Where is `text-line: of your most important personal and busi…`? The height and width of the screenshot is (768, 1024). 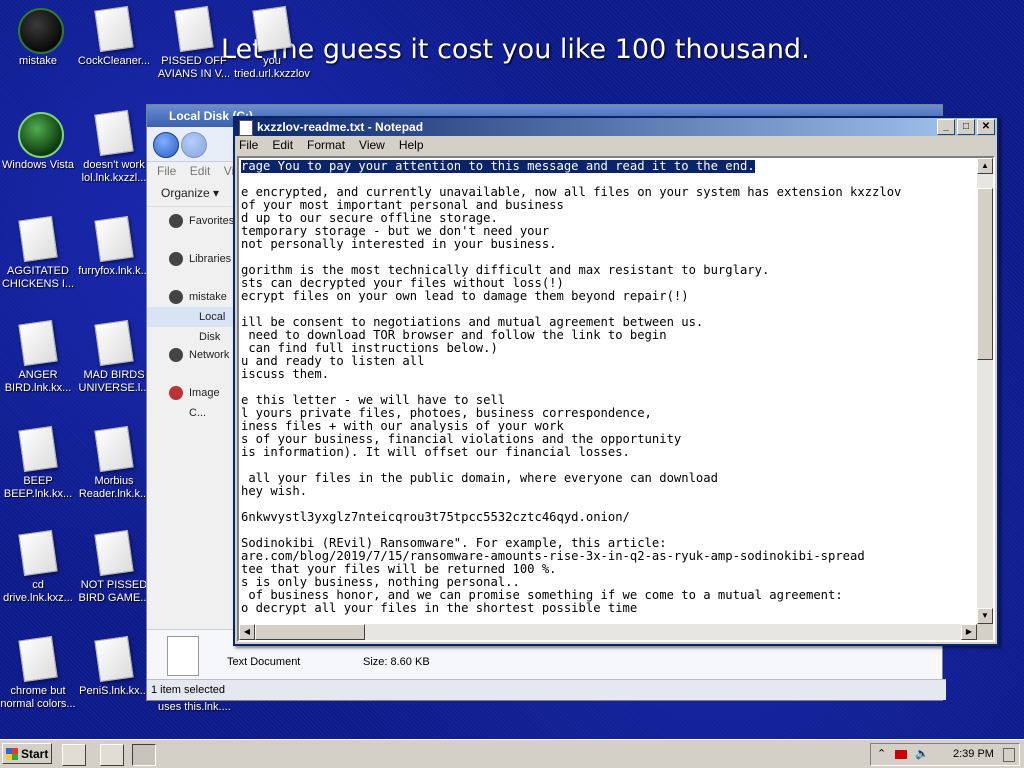
text-line: of your most important personal and busi… is located at coordinates (402, 205).